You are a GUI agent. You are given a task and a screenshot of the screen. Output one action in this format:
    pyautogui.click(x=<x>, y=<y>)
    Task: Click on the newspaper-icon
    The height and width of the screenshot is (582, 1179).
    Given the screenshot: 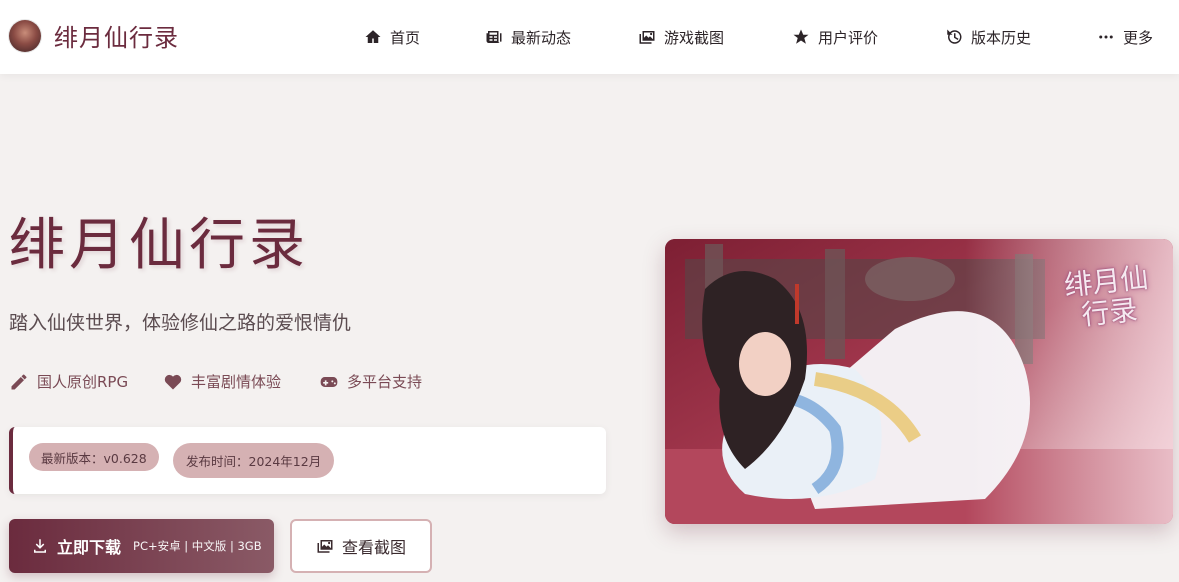 What is the action you would take?
    pyautogui.click(x=494, y=37)
    